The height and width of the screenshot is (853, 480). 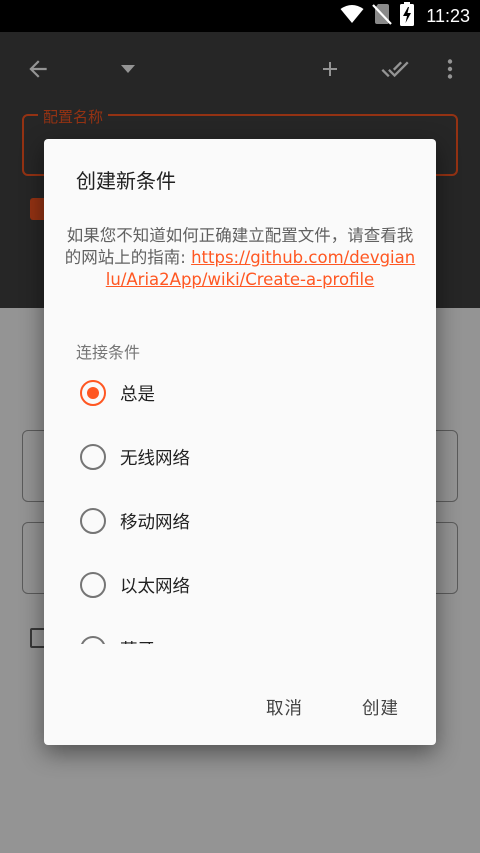 What do you see at coordinates (155, 458) in the screenshot?
I see `option-label: 无线网络` at bounding box center [155, 458].